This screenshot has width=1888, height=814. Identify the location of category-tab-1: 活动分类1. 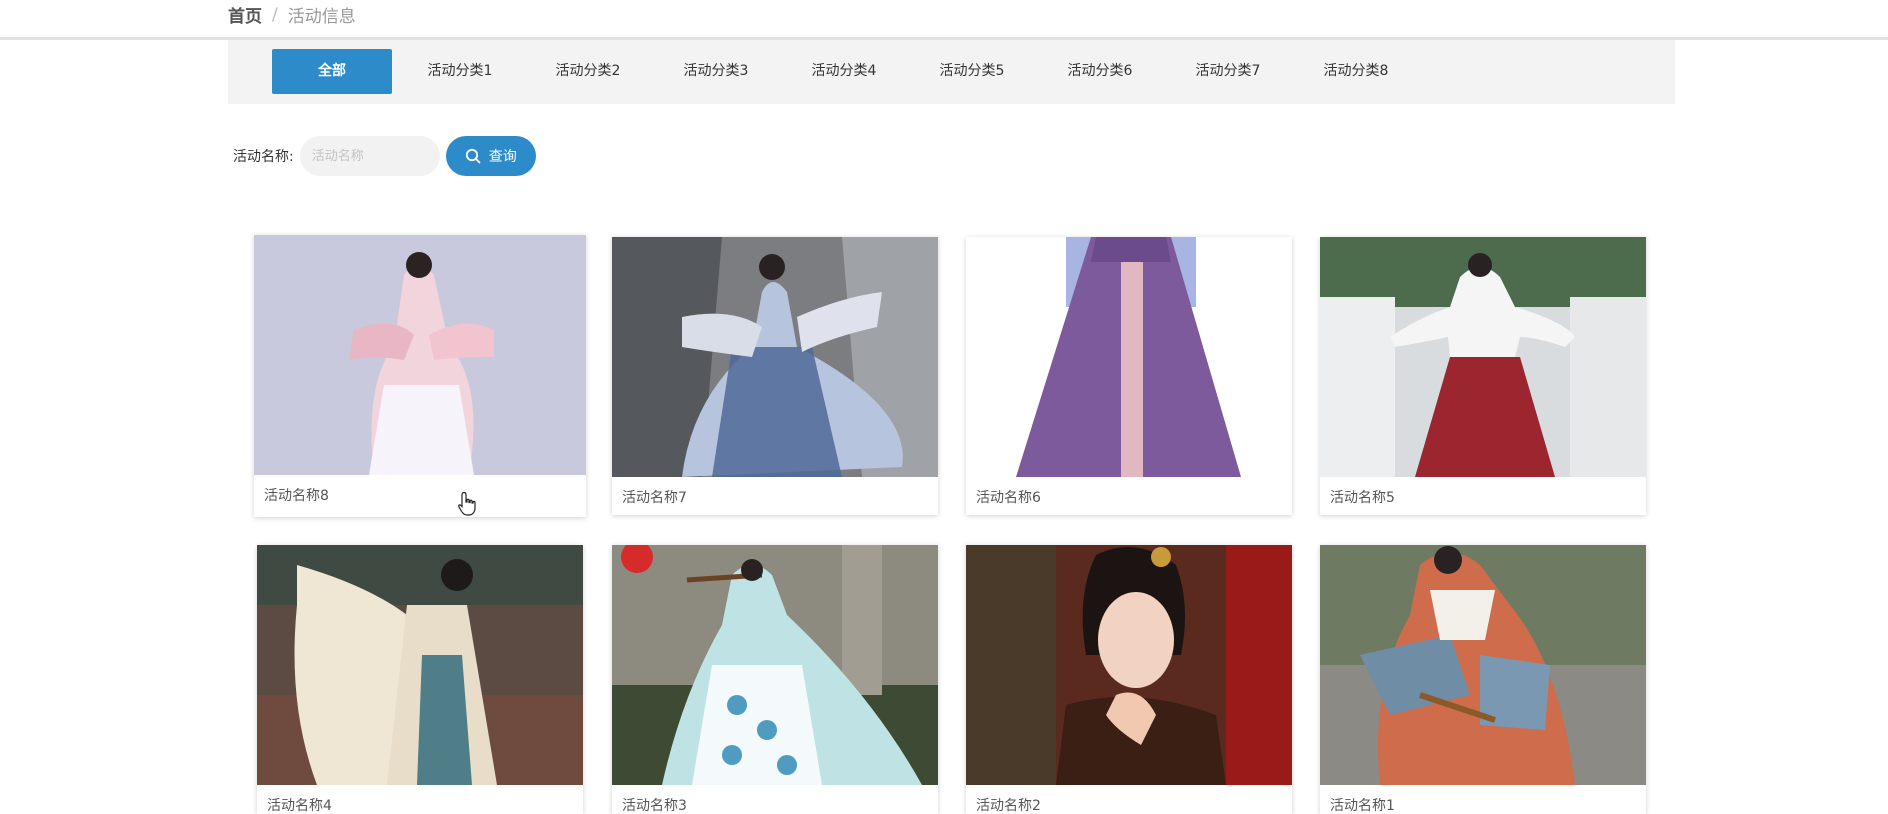
(460, 71).